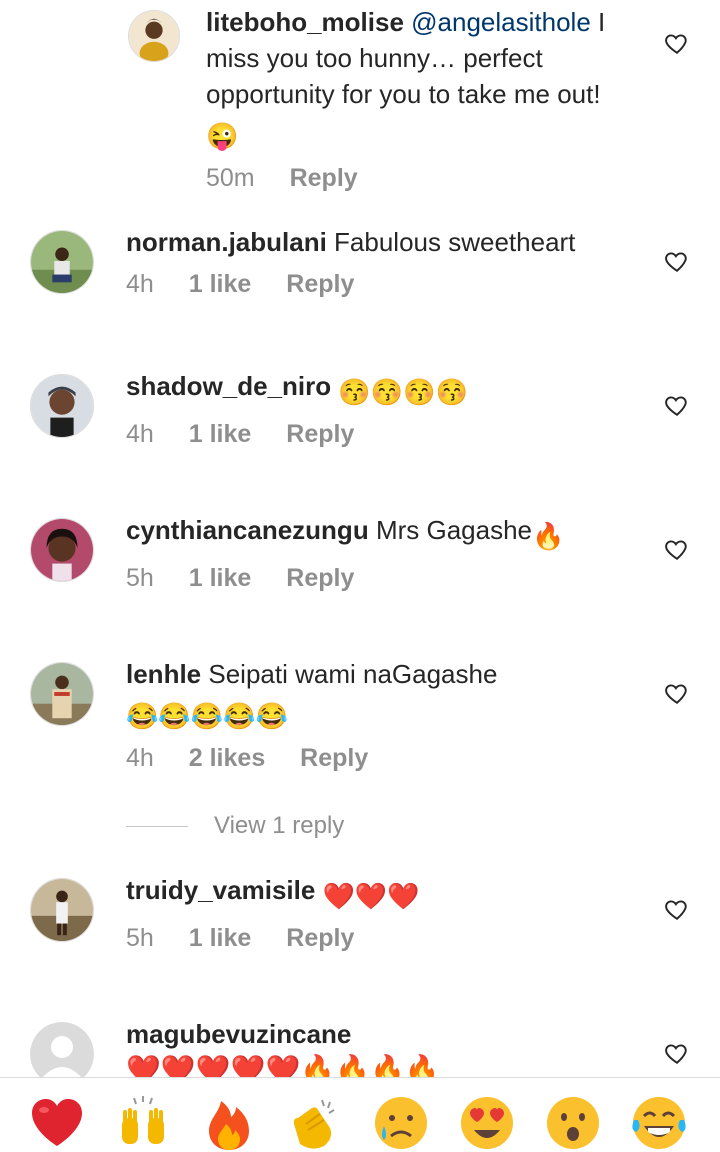  What do you see at coordinates (487, 1123) in the screenshot?
I see `heart-eyes-reaction` at bounding box center [487, 1123].